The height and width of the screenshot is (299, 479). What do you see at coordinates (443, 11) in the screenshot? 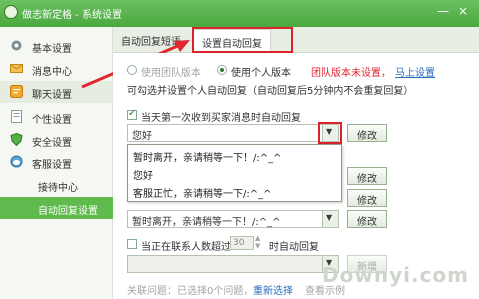
I see `minimize-button: —` at bounding box center [443, 11].